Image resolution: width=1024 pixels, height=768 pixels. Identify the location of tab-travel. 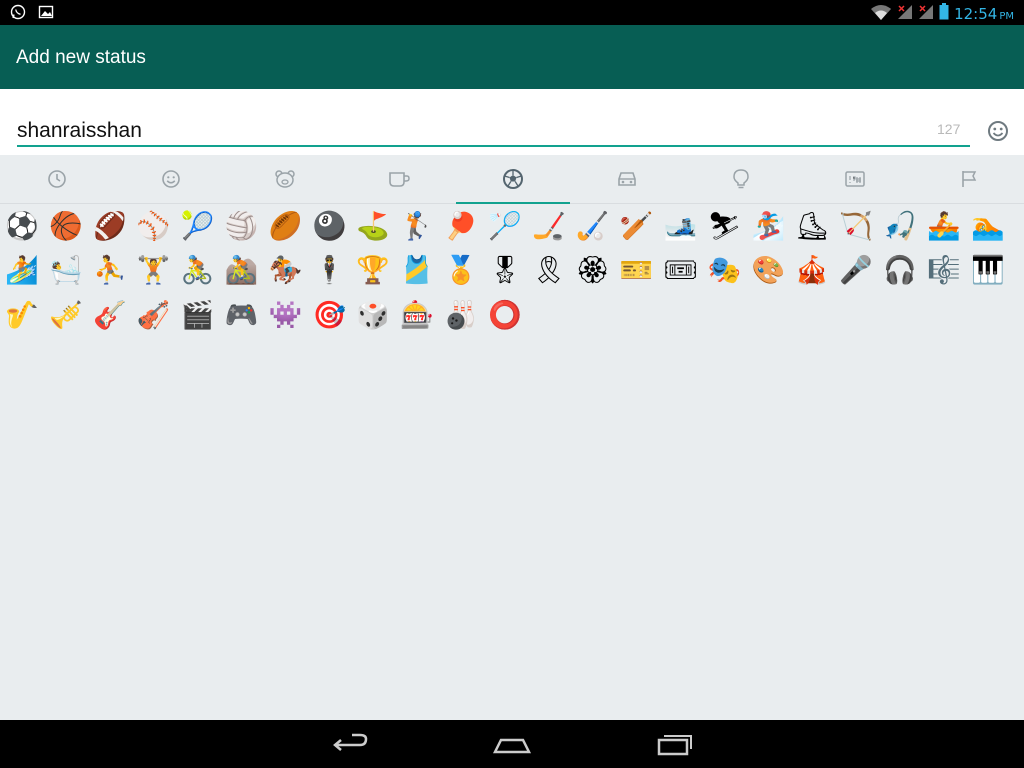
(627, 179).